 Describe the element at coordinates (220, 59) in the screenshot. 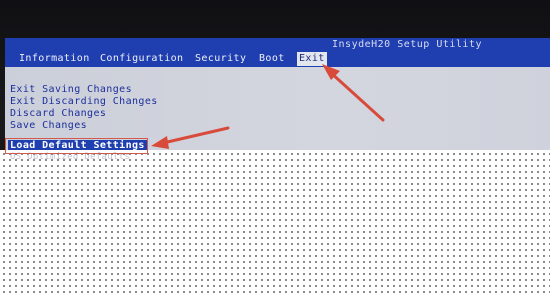

I see `menu-item-security: Security` at that location.